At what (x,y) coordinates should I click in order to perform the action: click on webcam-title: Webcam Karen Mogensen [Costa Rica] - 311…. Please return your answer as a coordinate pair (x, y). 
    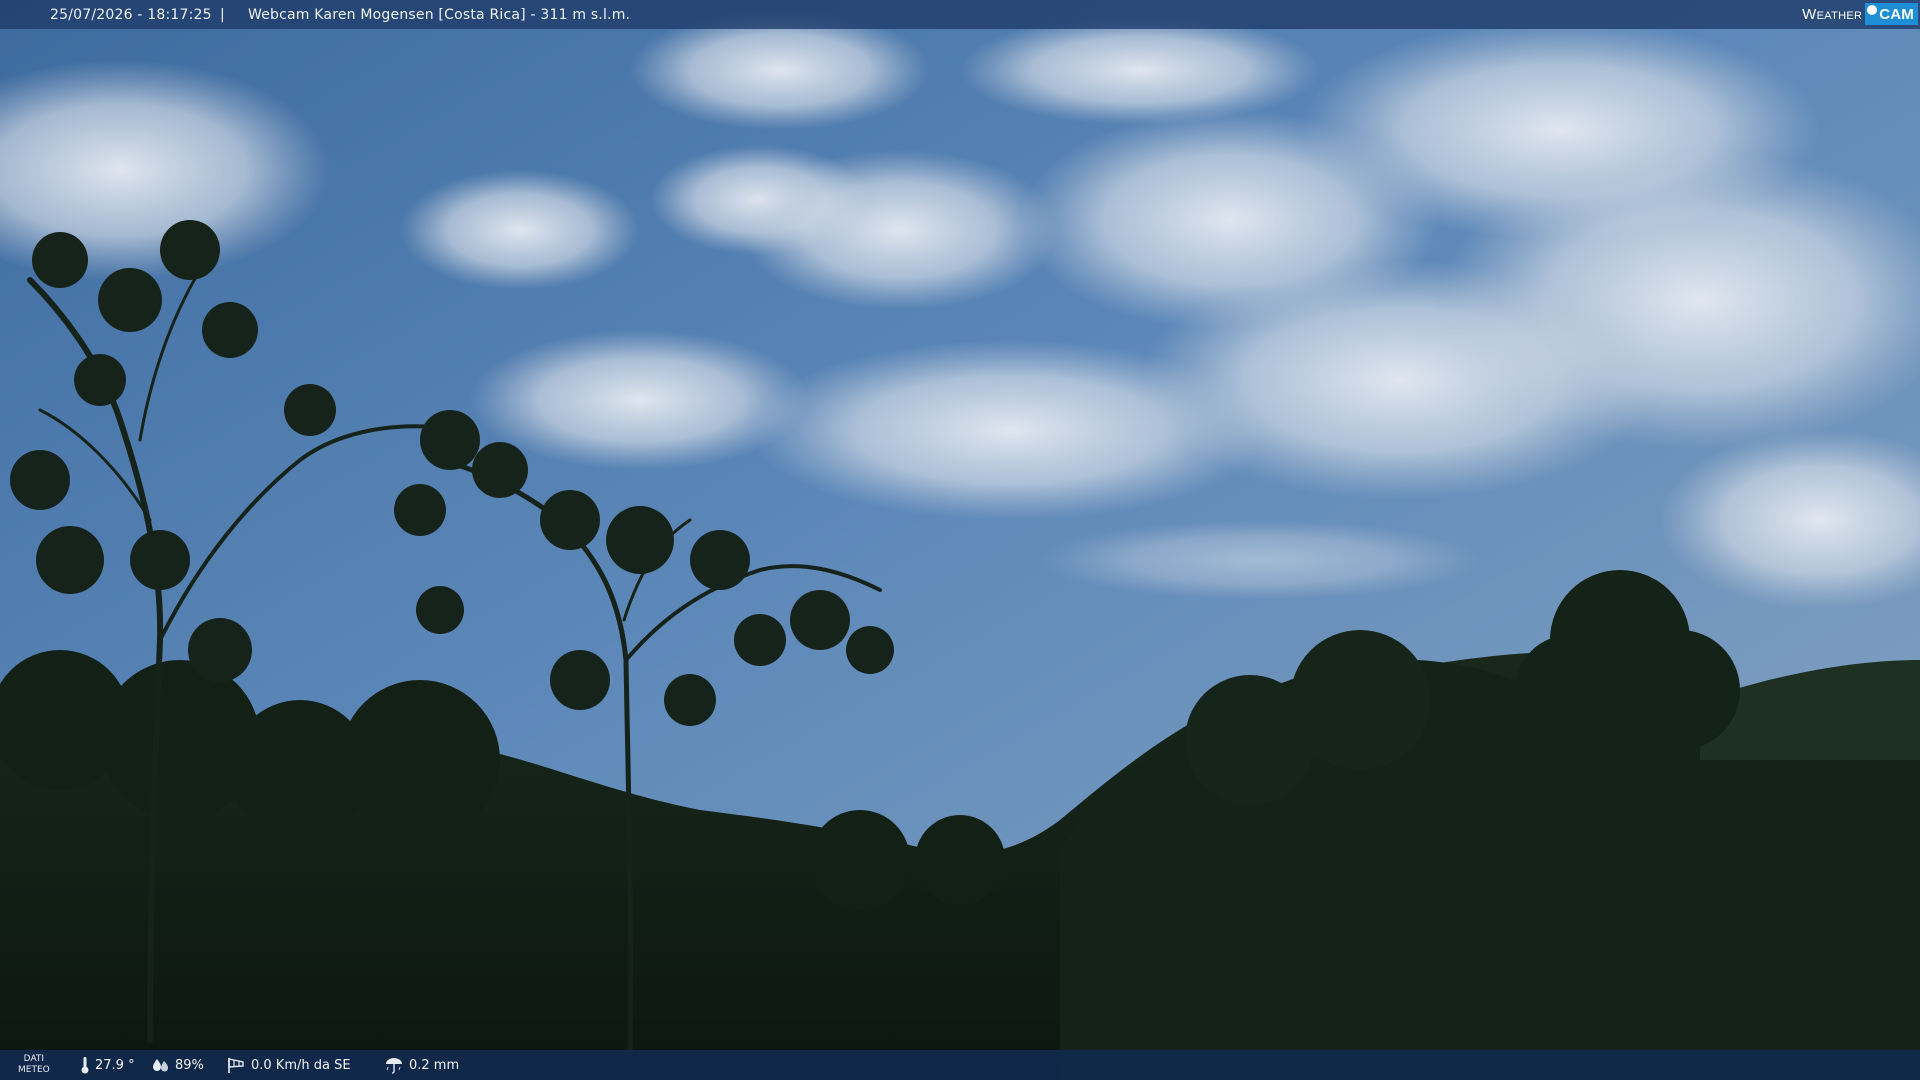
    Looking at the image, I should click on (439, 15).